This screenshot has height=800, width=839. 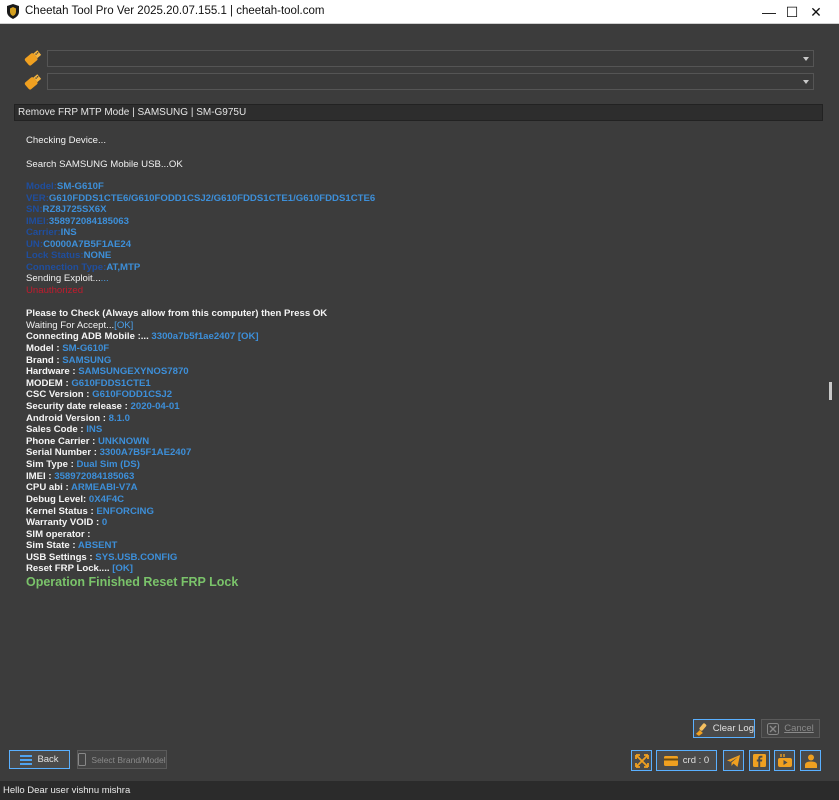 I want to click on log-line: Search SAMSUNG Mobile USB...OK, so click(x=104, y=164).